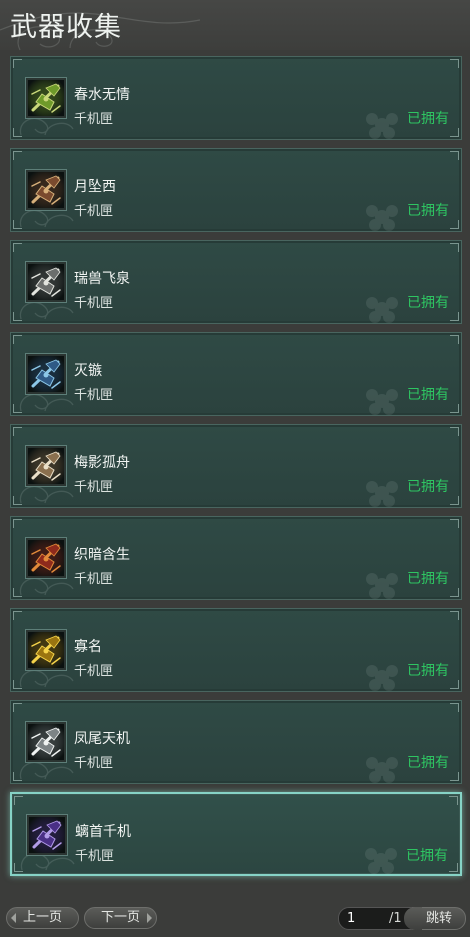 This screenshot has height=937, width=470. Describe the element at coordinates (236, 374) in the screenshot. I see `weapon-card: 灭镞 千机匣 已拥有` at that location.